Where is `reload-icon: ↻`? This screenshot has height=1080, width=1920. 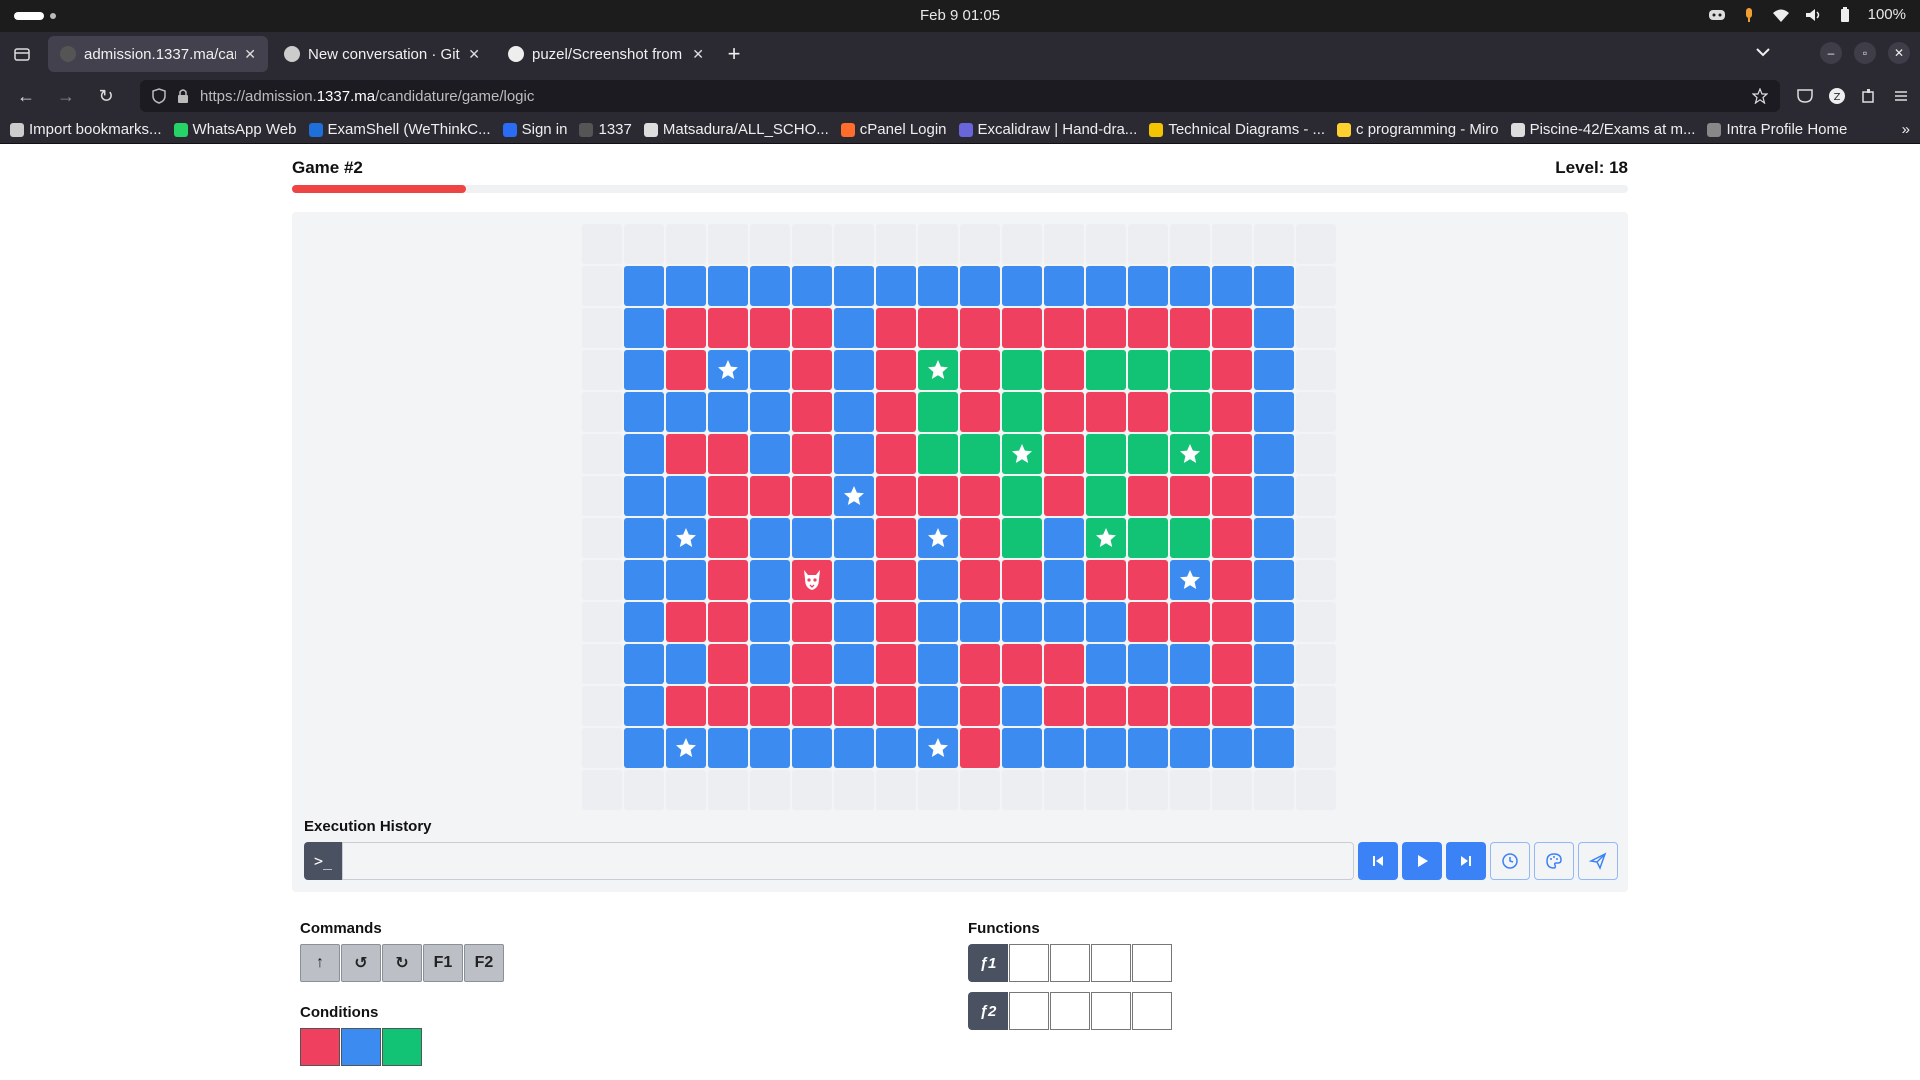 reload-icon: ↻ is located at coordinates (106, 96).